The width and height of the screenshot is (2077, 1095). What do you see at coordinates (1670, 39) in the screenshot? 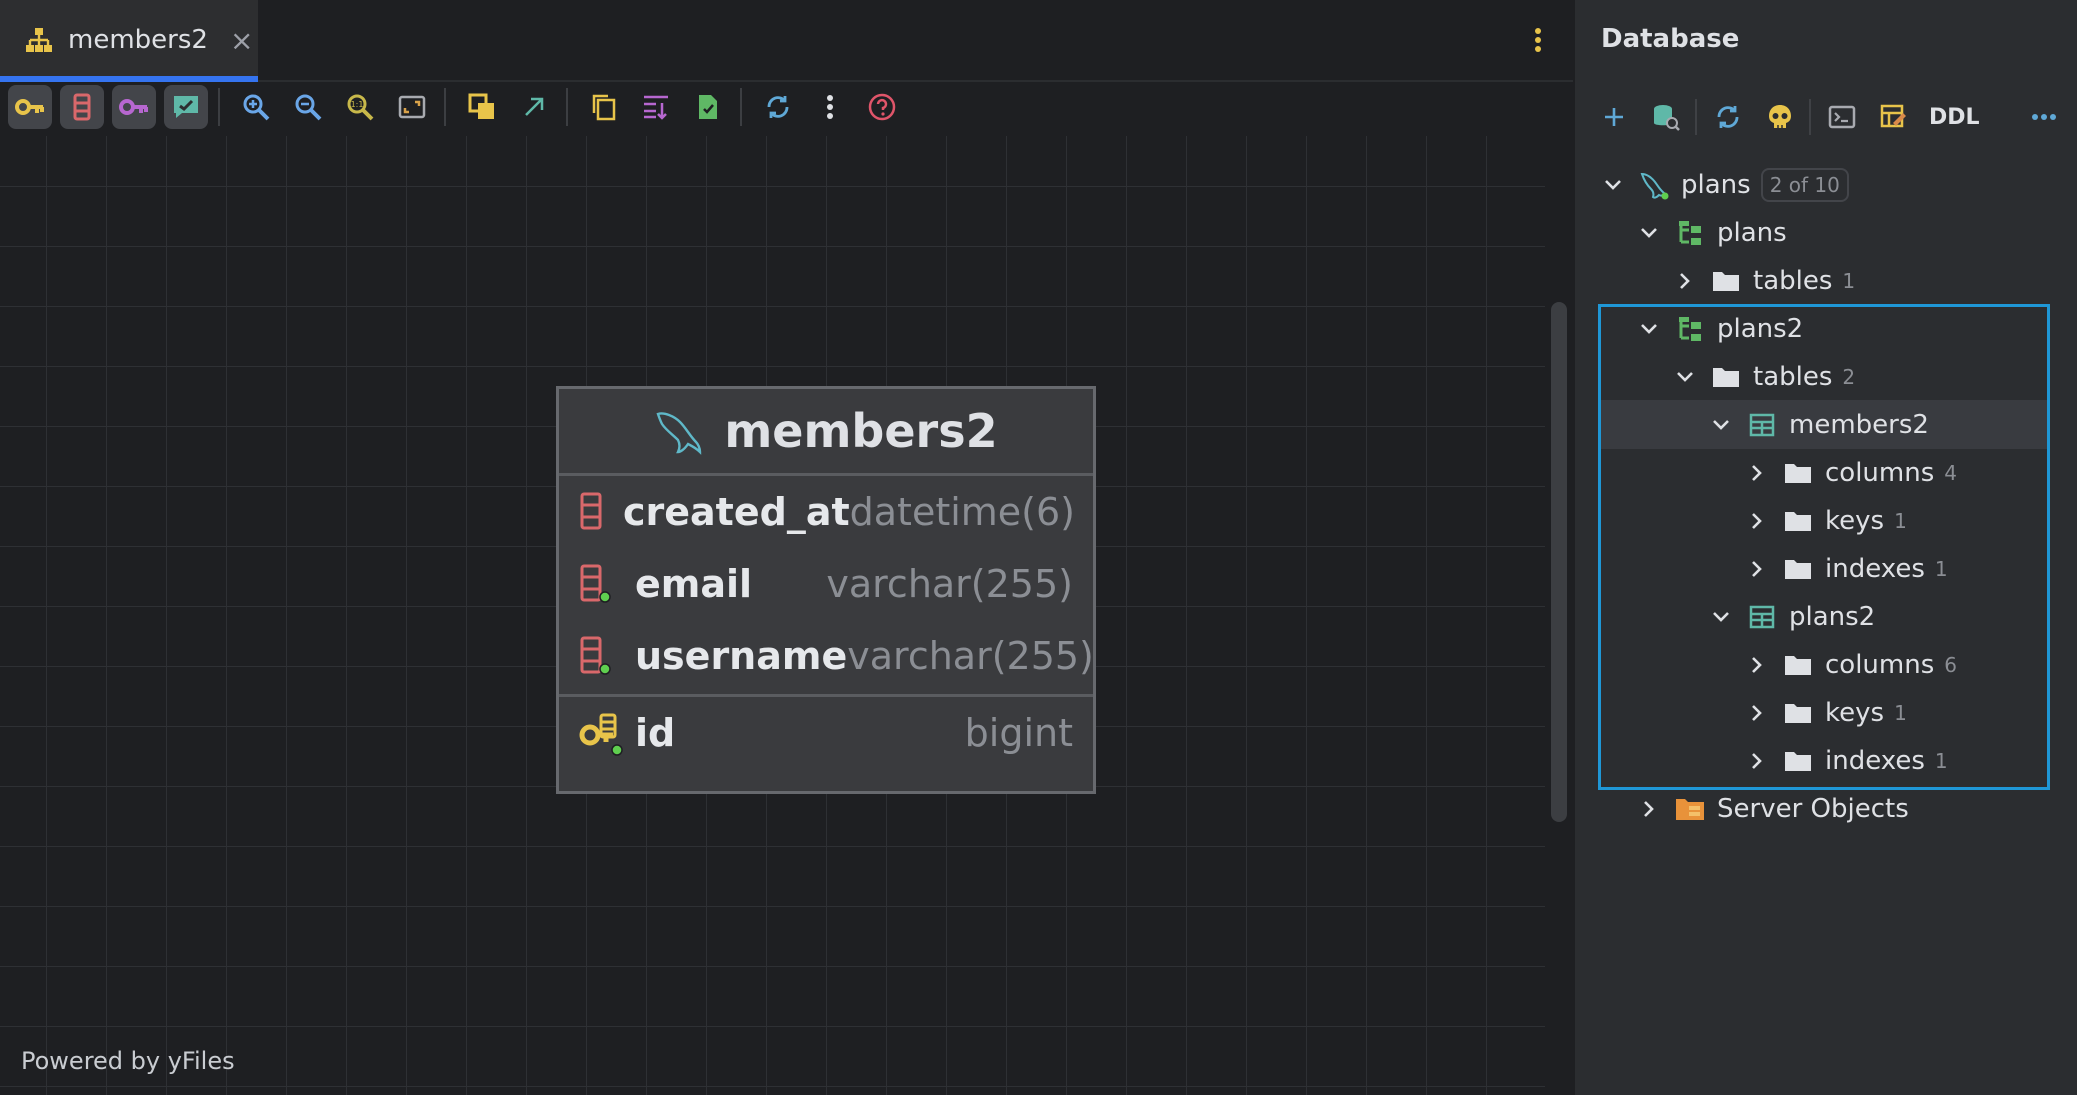
I see `panel-title: Database` at bounding box center [1670, 39].